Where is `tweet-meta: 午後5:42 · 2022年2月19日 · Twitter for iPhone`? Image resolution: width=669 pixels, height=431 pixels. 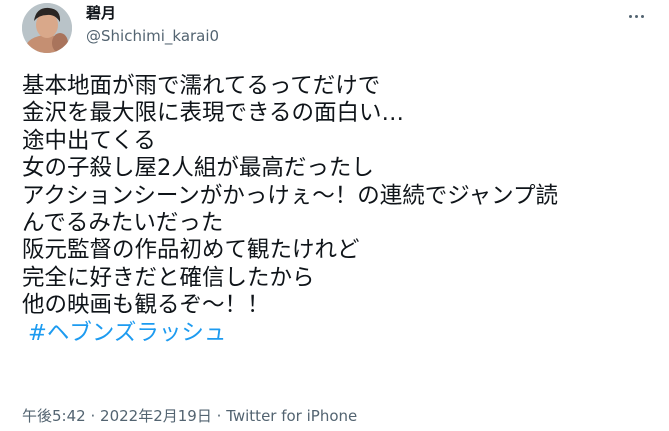 tweet-meta: 午後5:42 · 2022年2月19日 · Twitter for iPhone is located at coordinates (189, 416).